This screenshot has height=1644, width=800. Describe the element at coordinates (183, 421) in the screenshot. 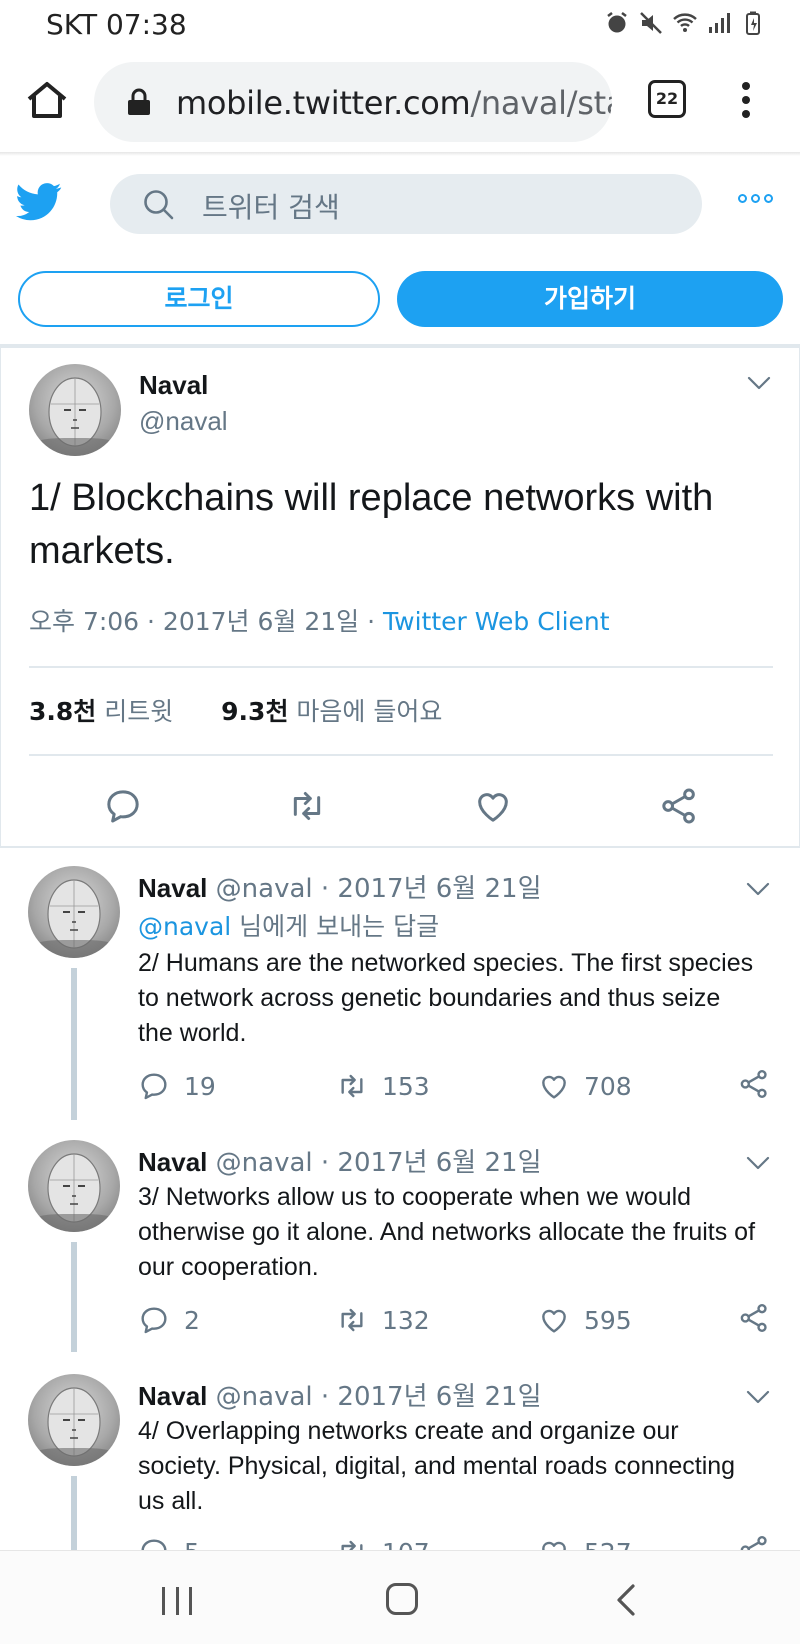

I see `author-handle: @naval` at that location.